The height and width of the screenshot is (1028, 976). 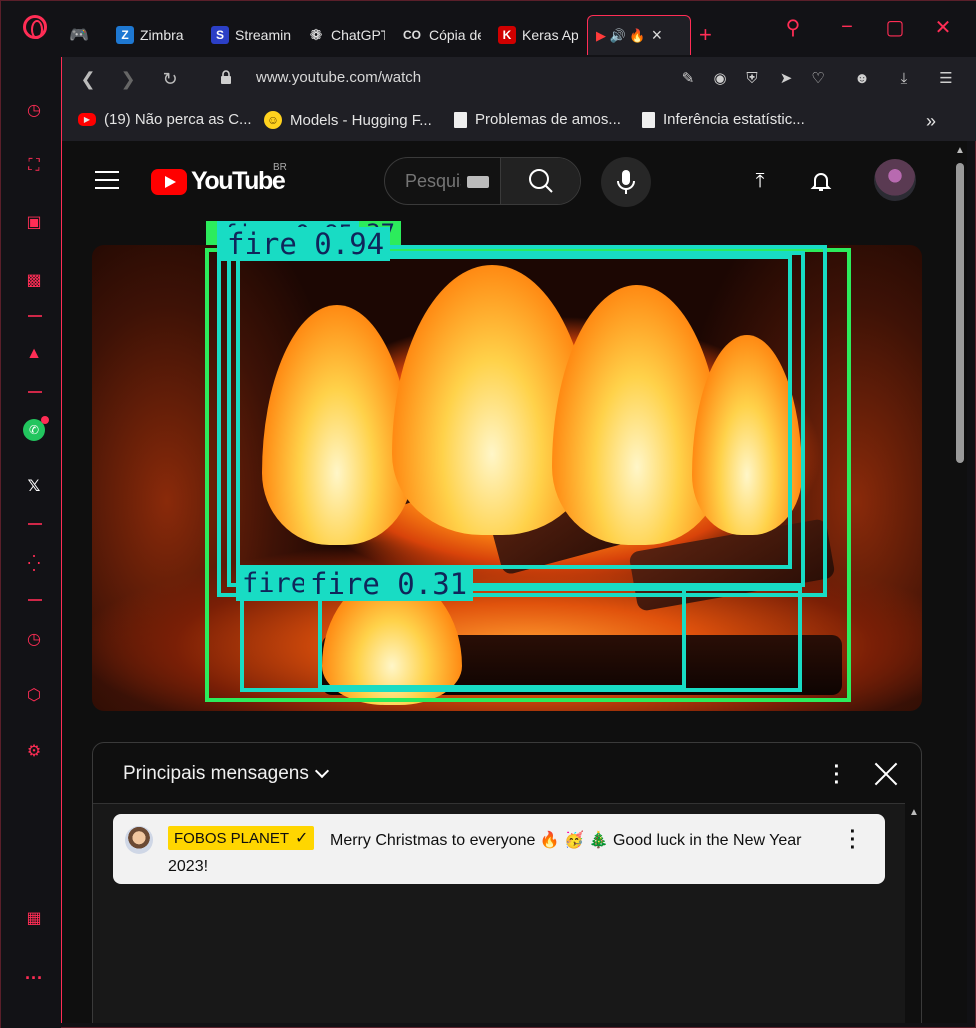 What do you see at coordinates (107, 180) in the screenshot?
I see `menu-hamburger-icon` at bounding box center [107, 180].